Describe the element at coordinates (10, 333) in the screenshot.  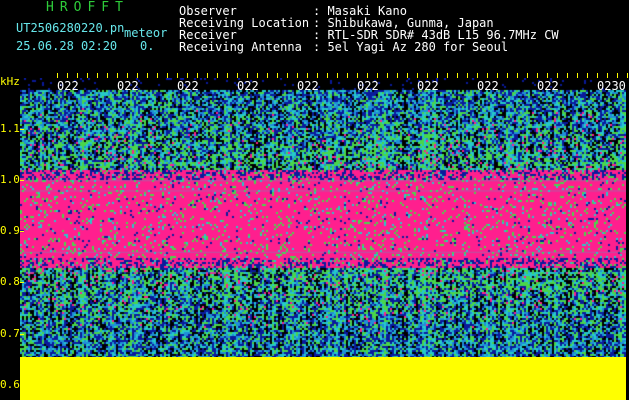
I see `y-tick-label: 0.7` at that location.